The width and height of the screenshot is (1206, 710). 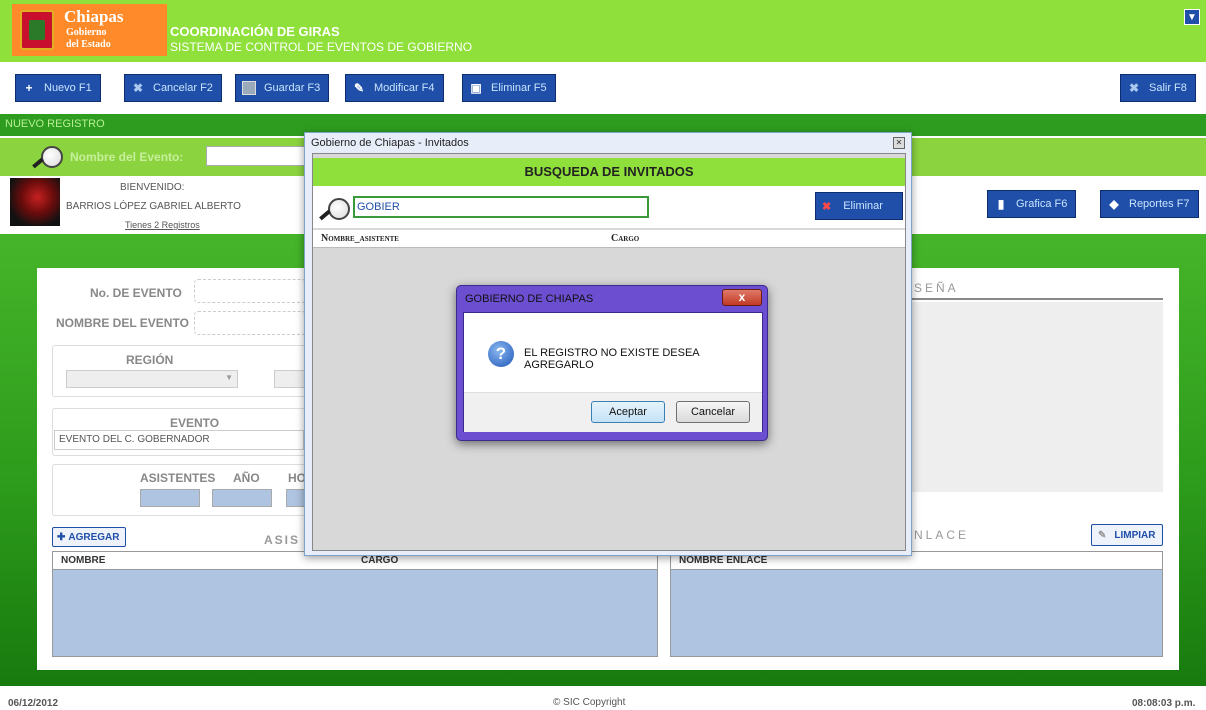 What do you see at coordinates (55, 124) in the screenshot?
I see `nuevo-registro-label: NUEVO REGISTRO` at bounding box center [55, 124].